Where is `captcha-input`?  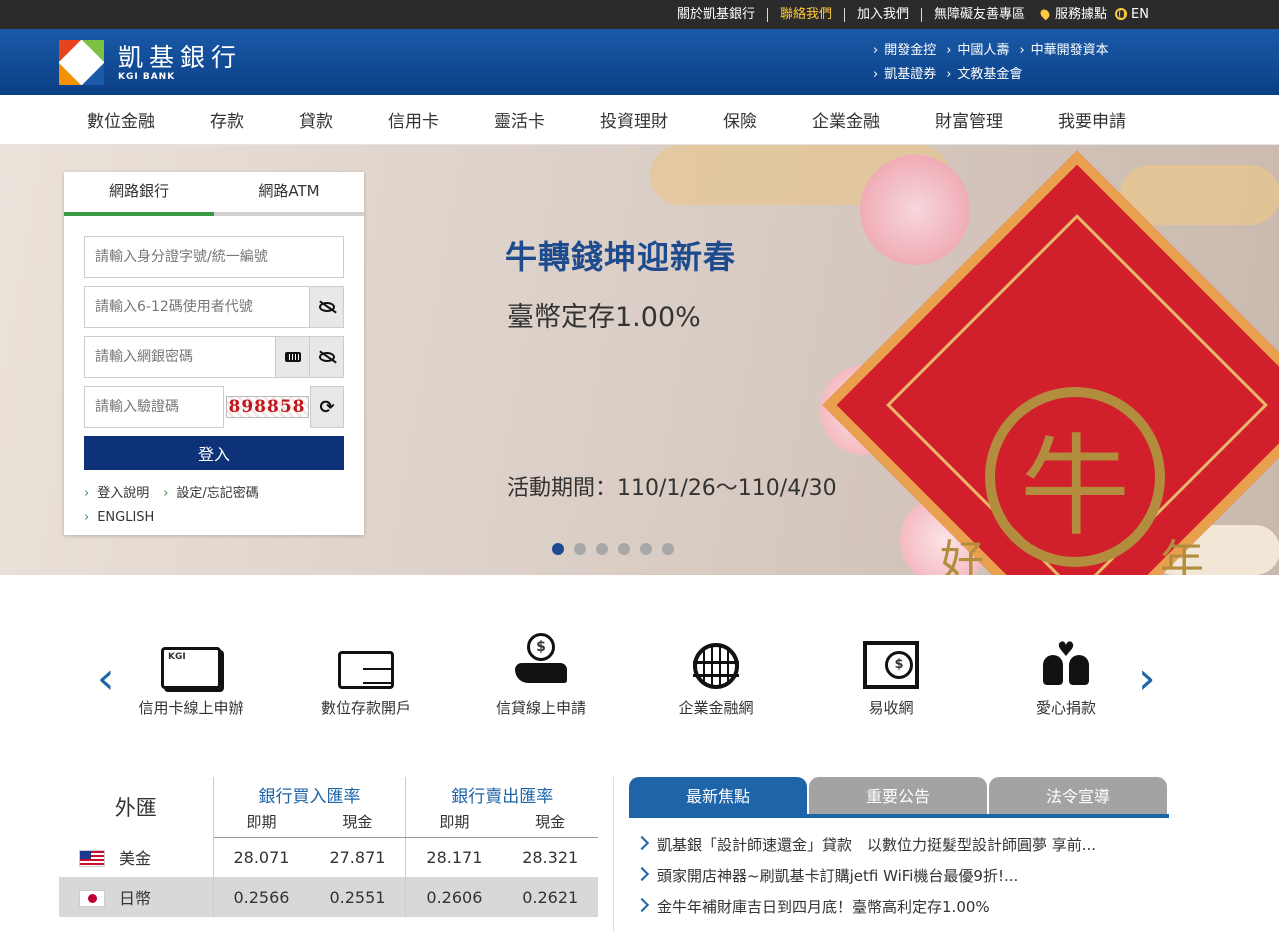
captcha-input is located at coordinates (154, 407).